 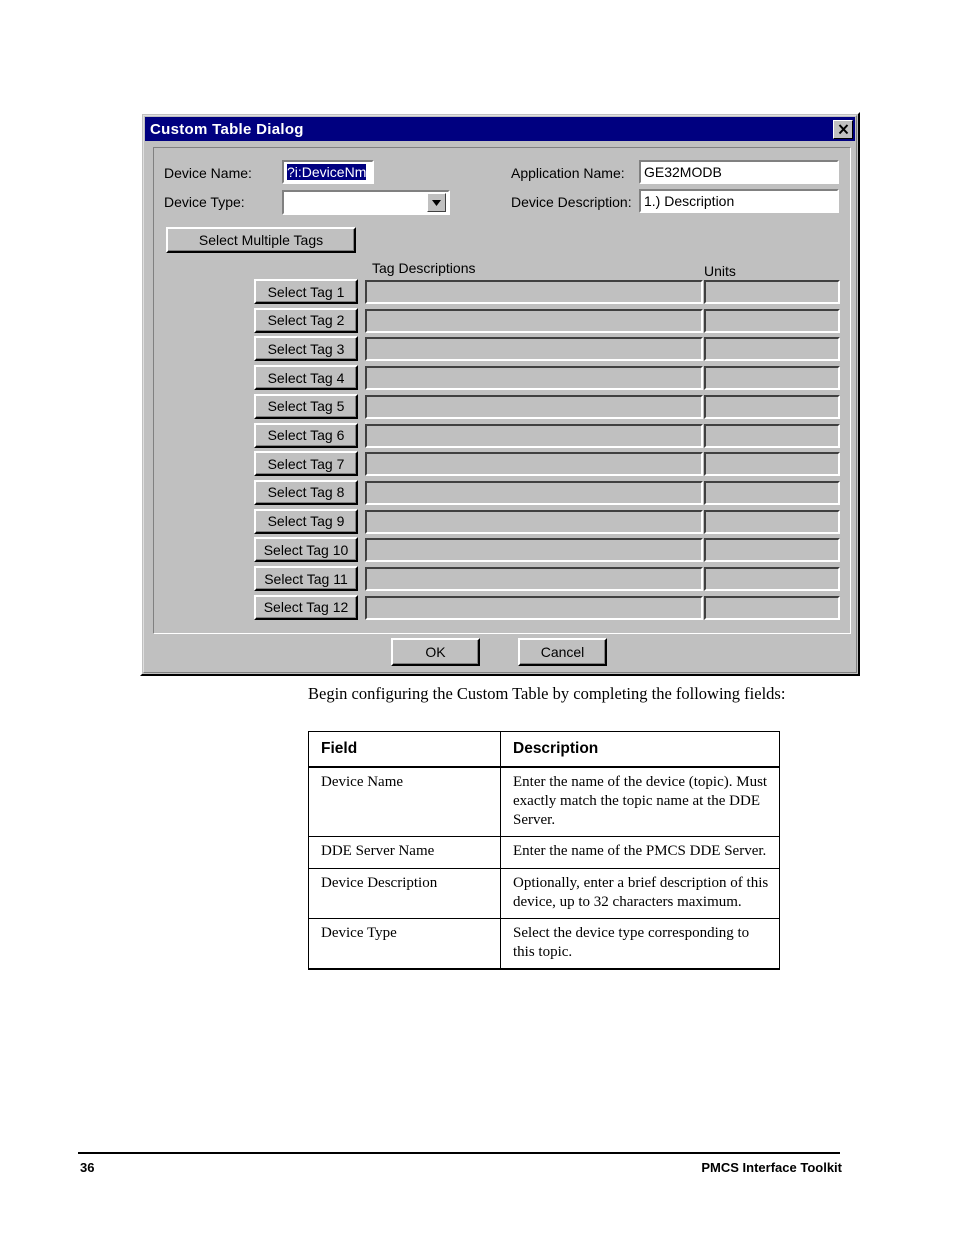 I want to click on select-multiple-tags-button: Select Multiple Tags, so click(x=261, y=240).